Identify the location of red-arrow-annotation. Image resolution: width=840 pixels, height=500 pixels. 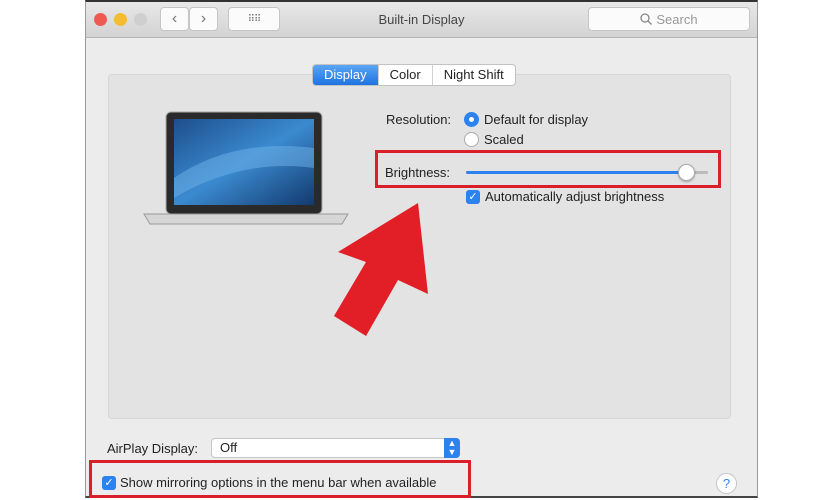
(381, 269).